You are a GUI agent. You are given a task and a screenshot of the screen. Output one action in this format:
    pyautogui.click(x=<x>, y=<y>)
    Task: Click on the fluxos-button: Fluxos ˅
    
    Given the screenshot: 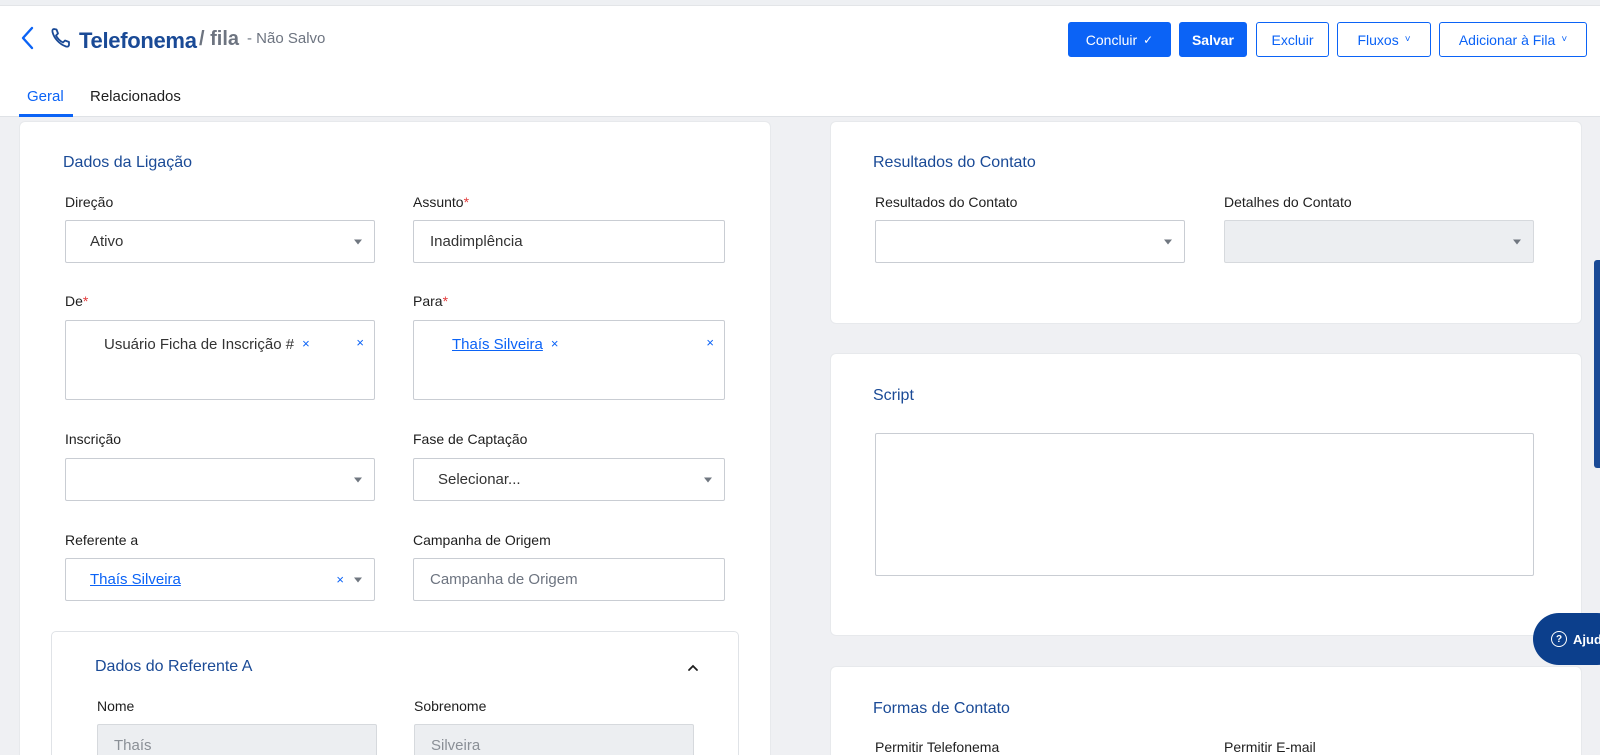 What is the action you would take?
    pyautogui.click(x=1384, y=39)
    